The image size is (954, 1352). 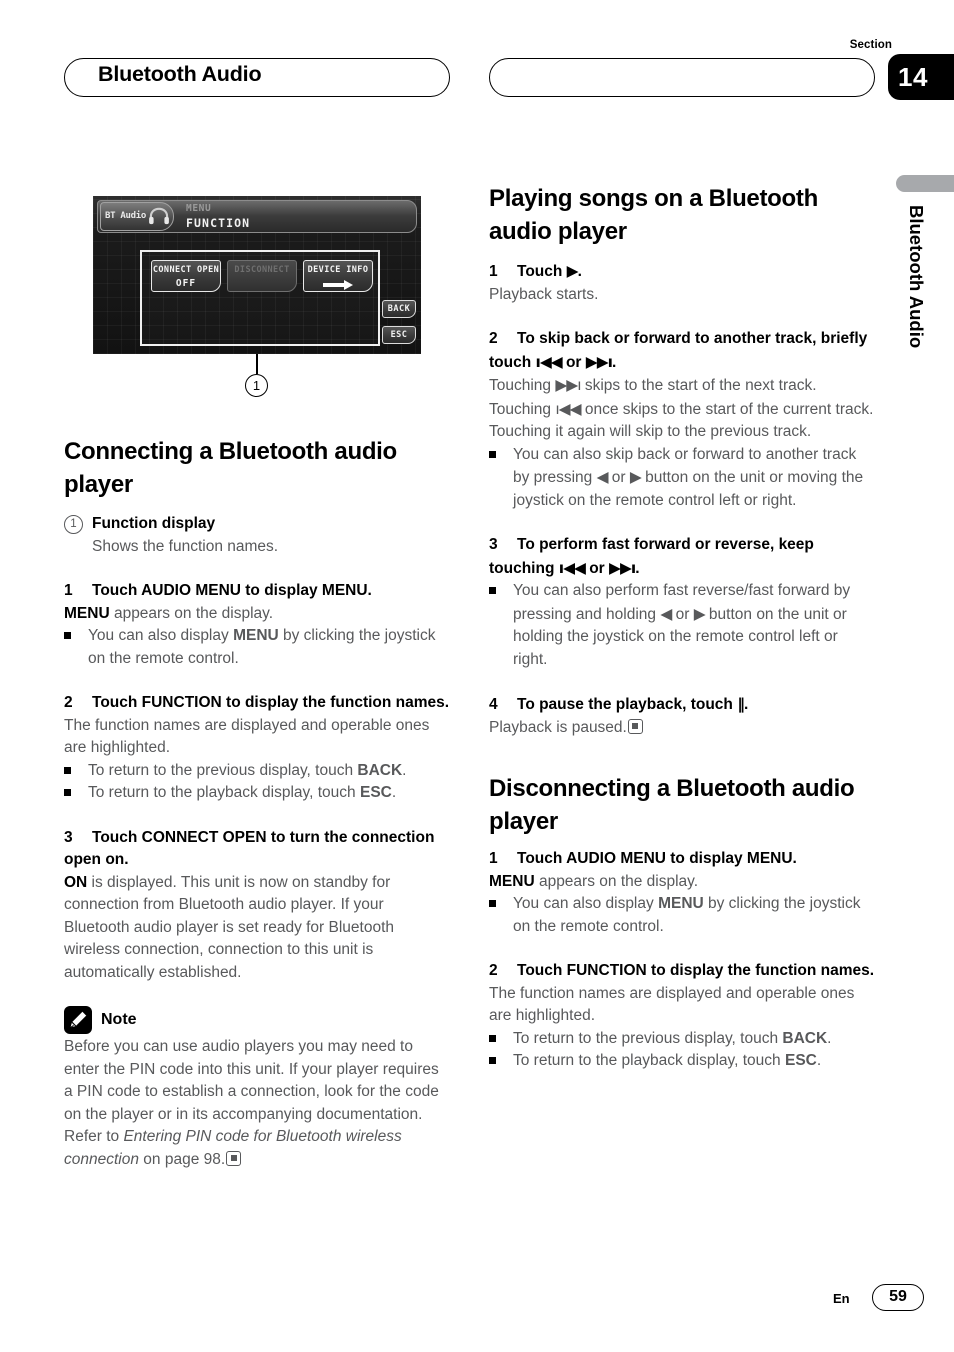 I want to click on callout-item-desc: Shows the function names., so click(x=185, y=546).